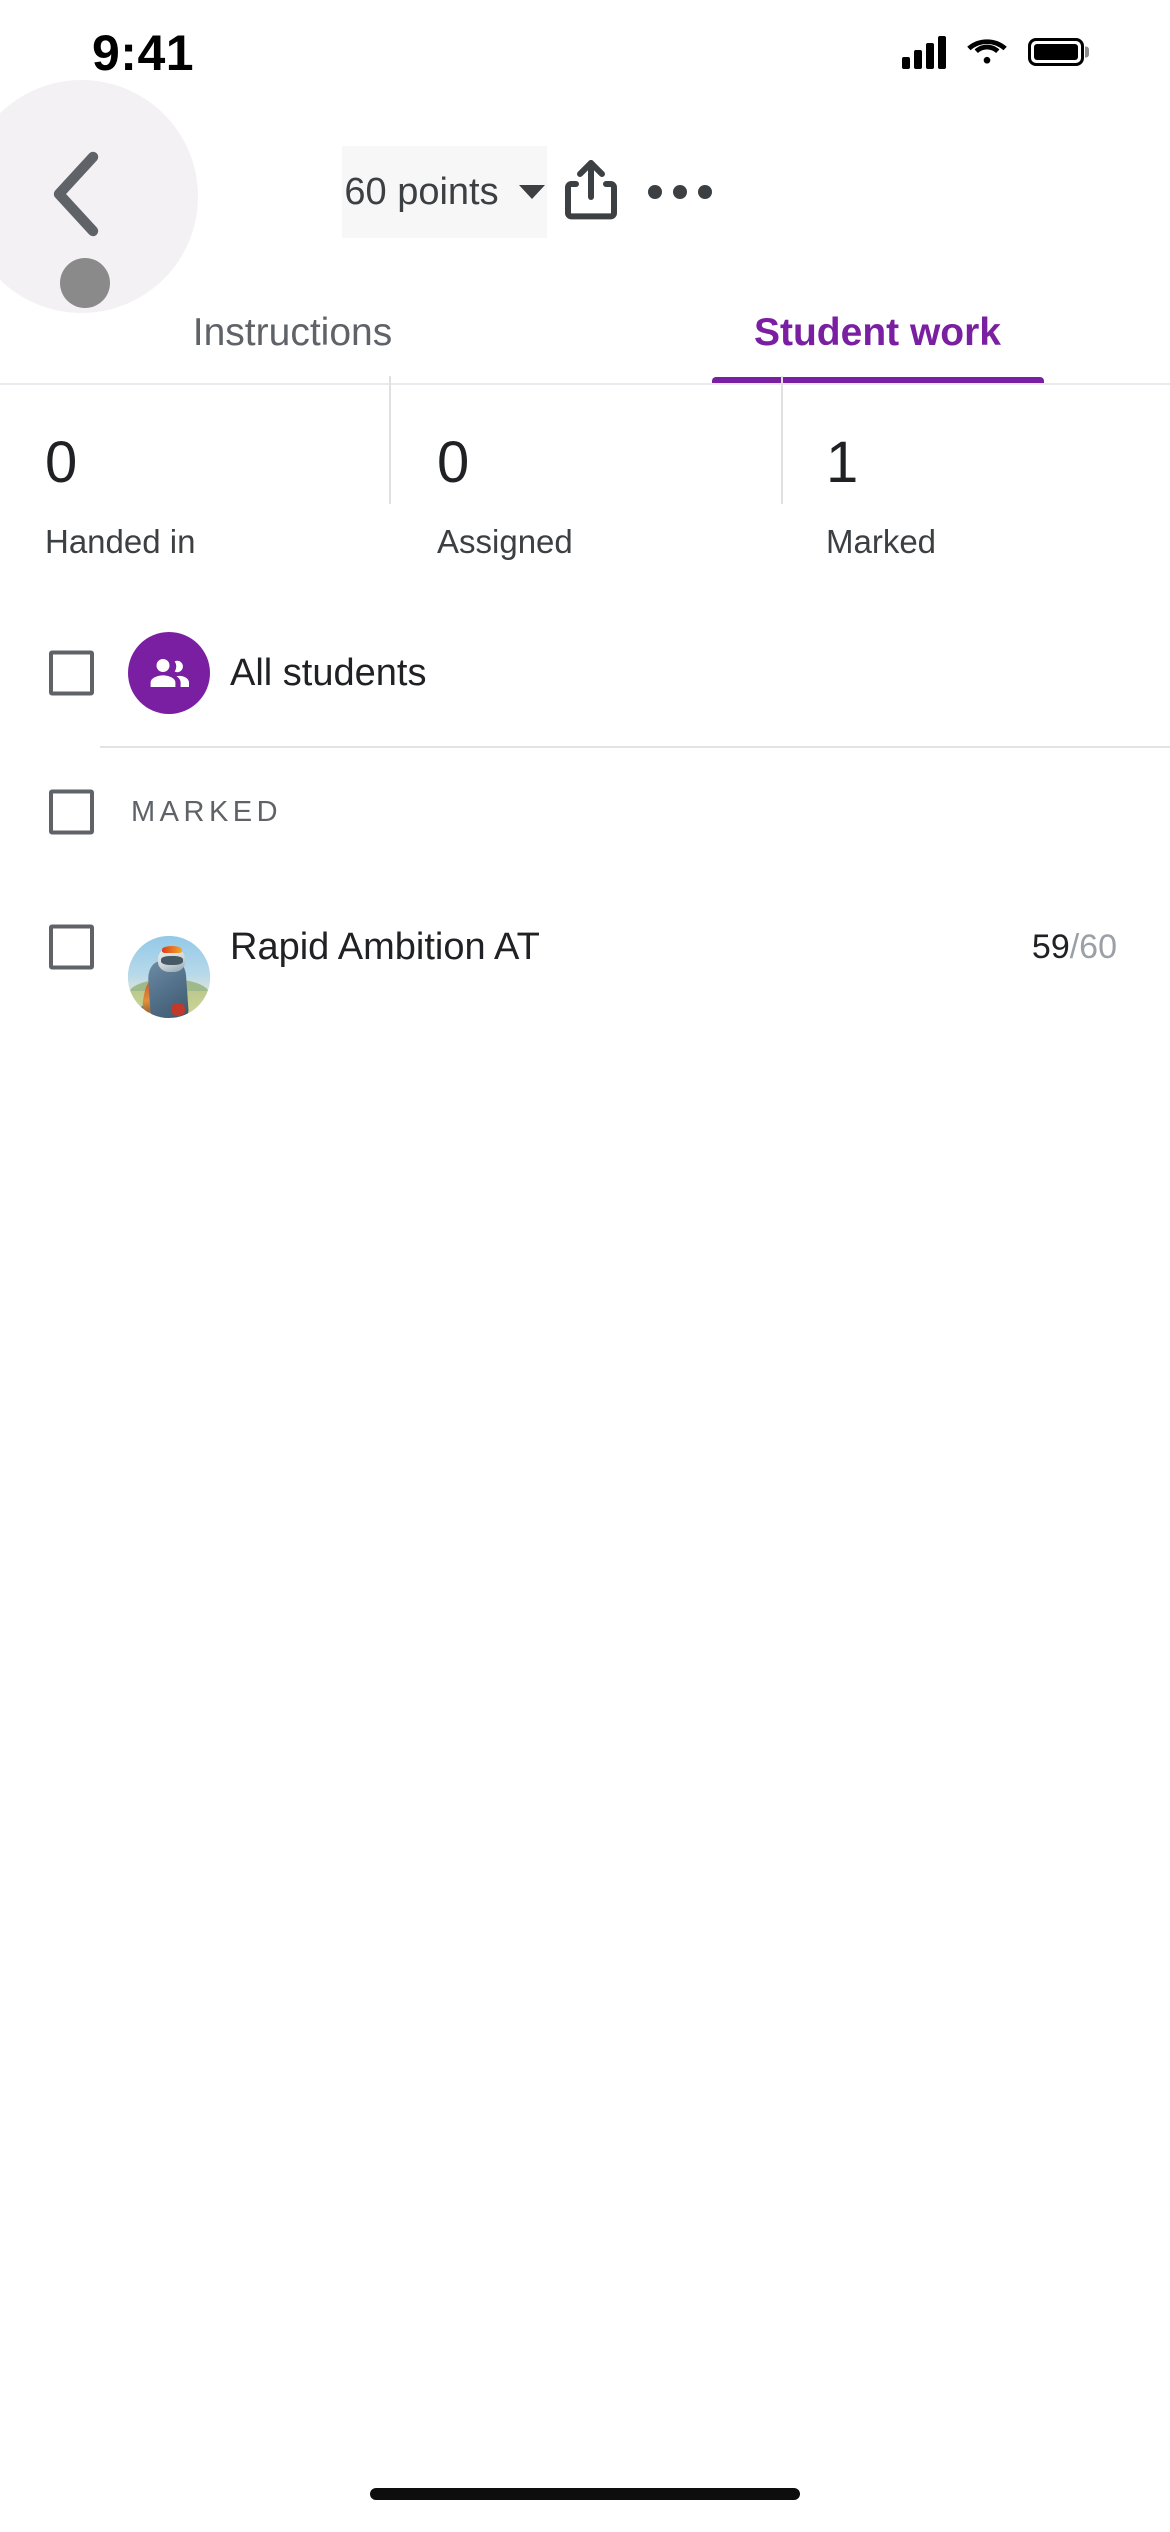  I want to click on table-row: Rapid Ambition AT 59/60, so click(585, 947).